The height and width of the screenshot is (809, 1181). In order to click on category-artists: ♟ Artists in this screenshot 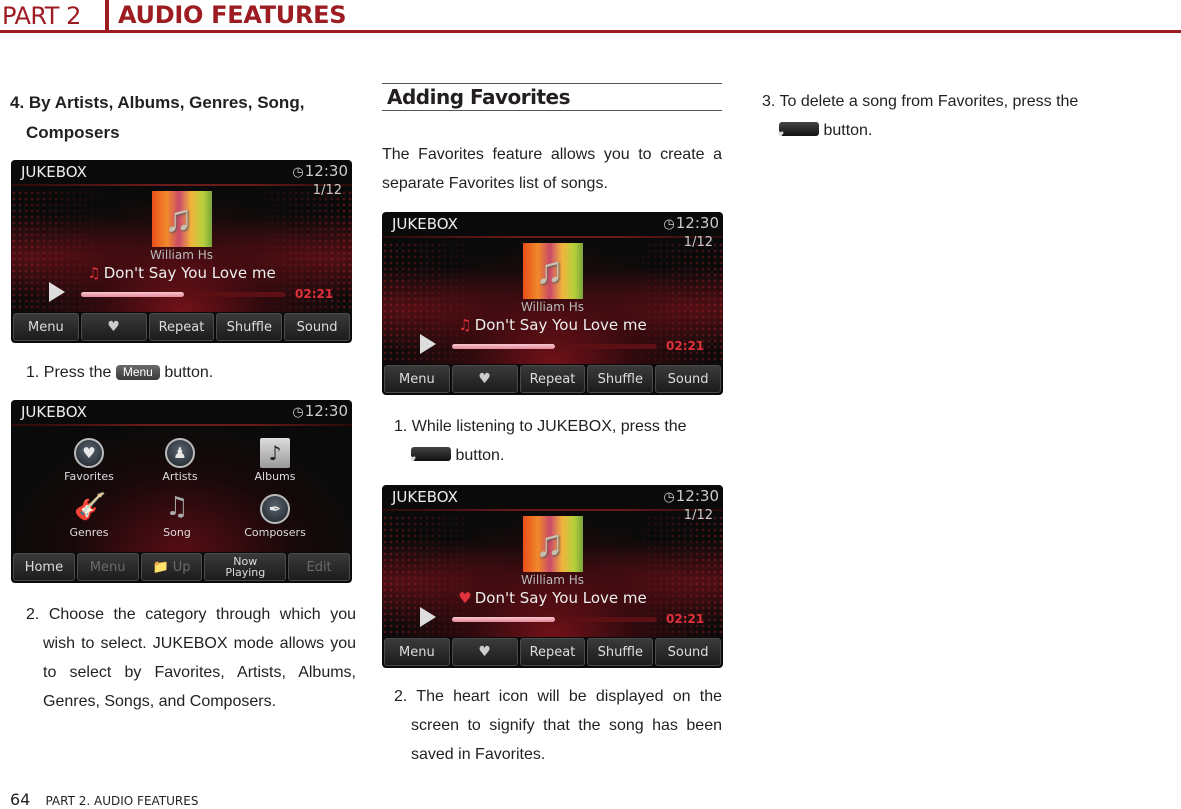, I will do `click(180, 460)`.